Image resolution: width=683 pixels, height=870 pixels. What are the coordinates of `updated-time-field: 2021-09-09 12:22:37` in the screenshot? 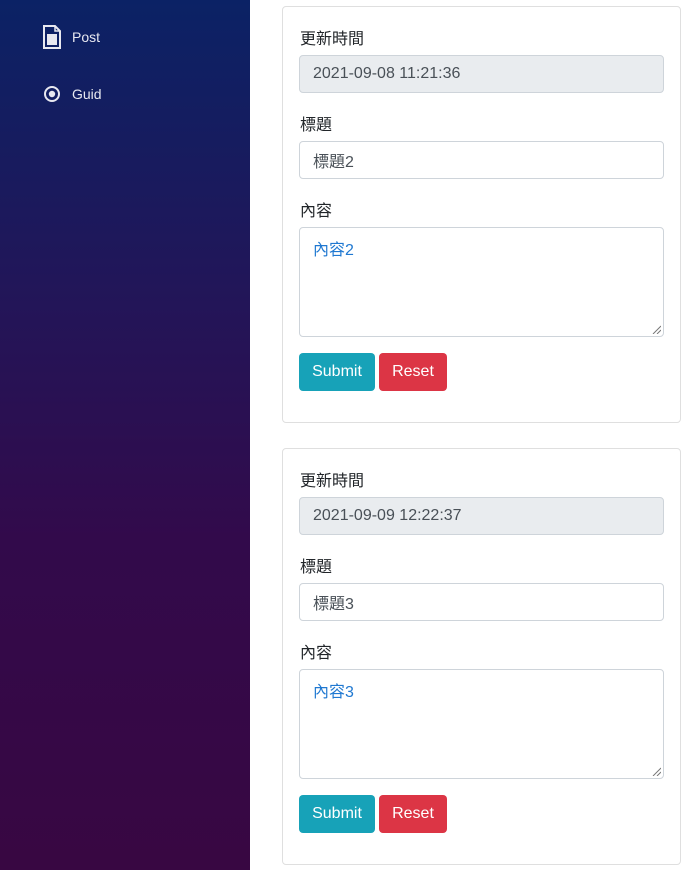 It's located at (481, 516).